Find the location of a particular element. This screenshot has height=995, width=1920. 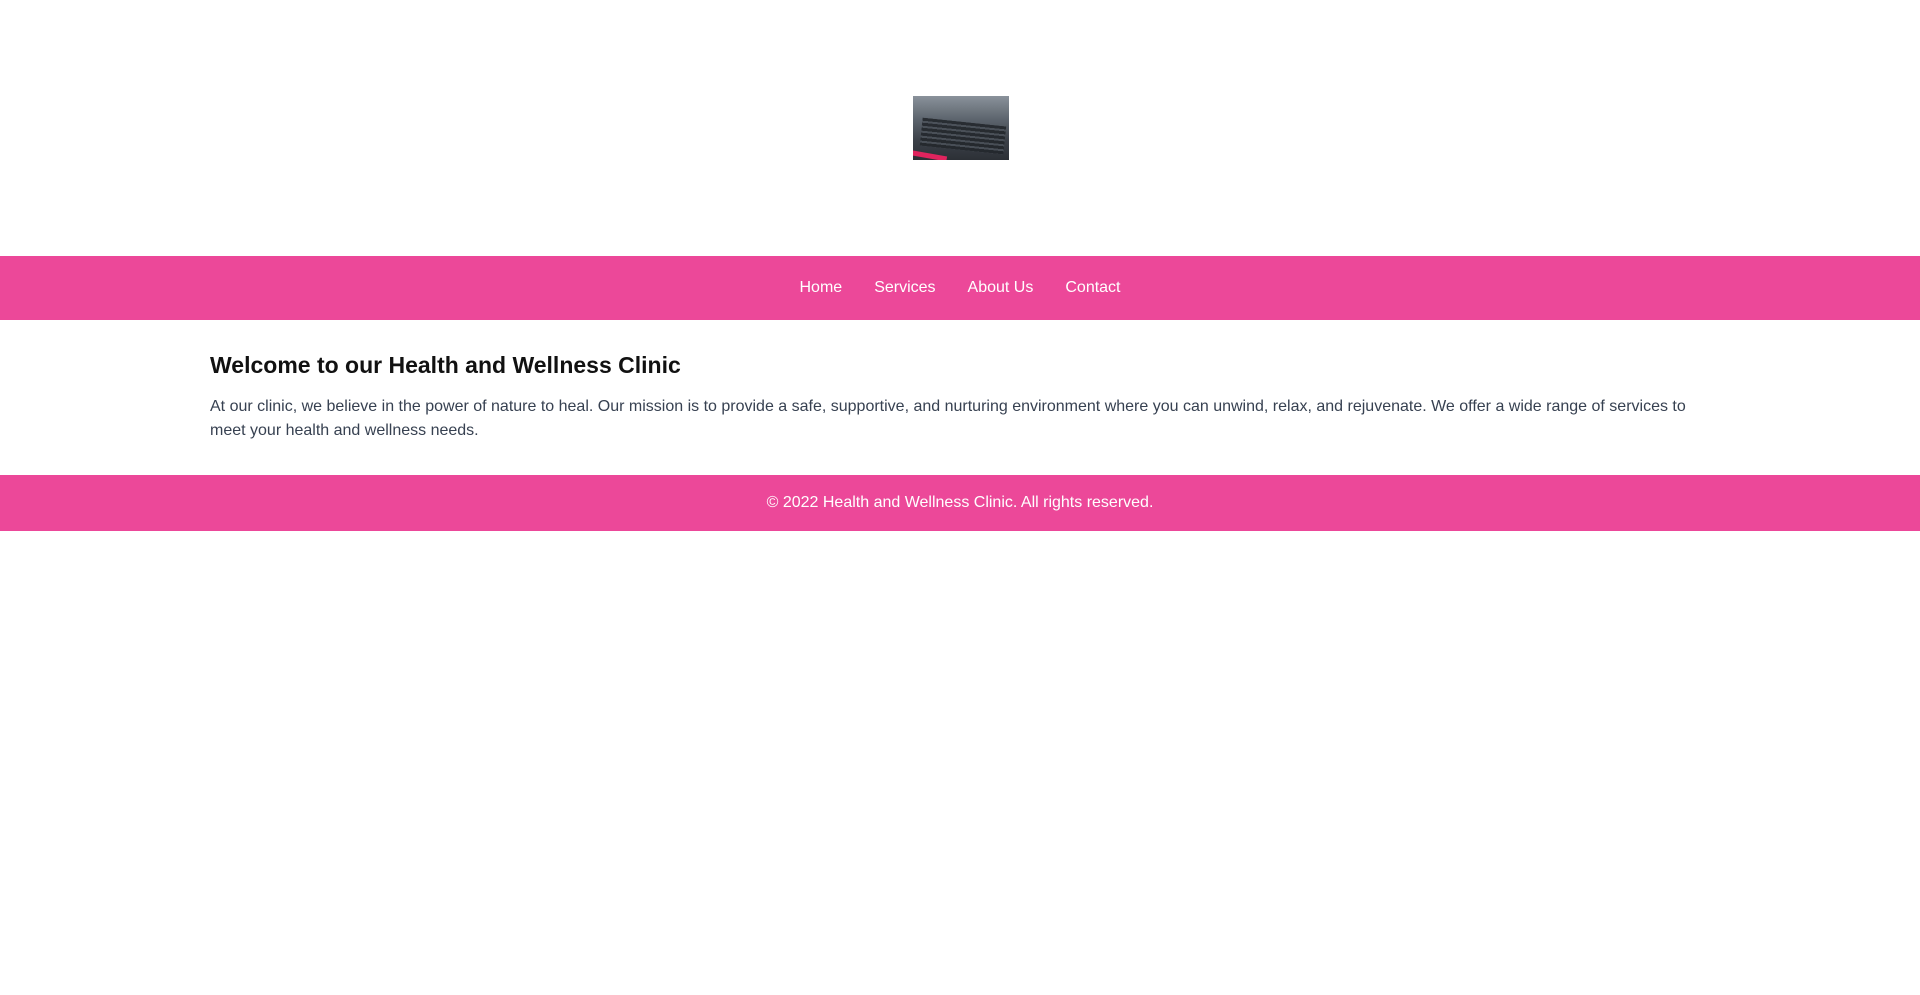

nav-item-home: Home is located at coordinates (821, 288).